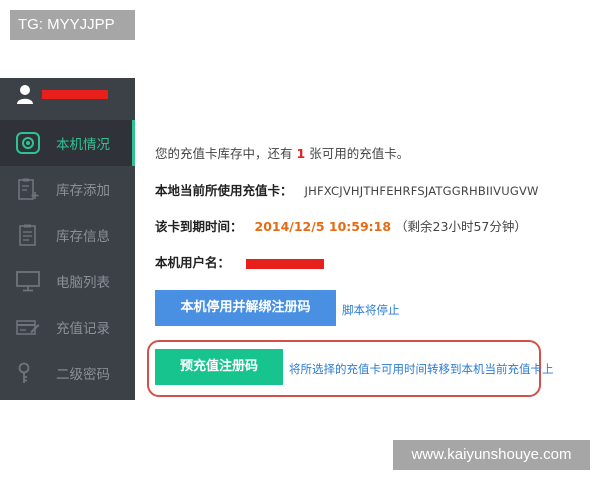 The height and width of the screenshot is (480, 600). What do you see at coordinates (245, 308) in the screenshot?
I see `unbind-register-code-button: 本机停用并解绑注册码` at bounding box center [245, 308].